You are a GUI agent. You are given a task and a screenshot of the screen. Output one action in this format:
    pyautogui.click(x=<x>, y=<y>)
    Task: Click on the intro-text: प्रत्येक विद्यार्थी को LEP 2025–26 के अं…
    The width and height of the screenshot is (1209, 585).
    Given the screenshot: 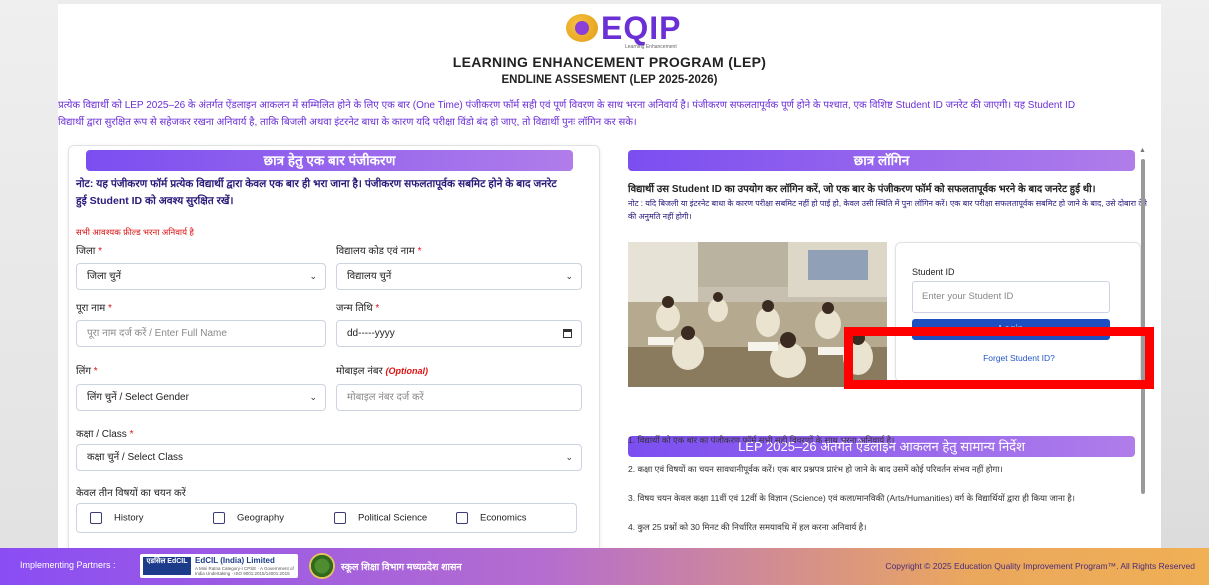 What is the action you would take?
    pyautogui.click(x=609, y=114)
    